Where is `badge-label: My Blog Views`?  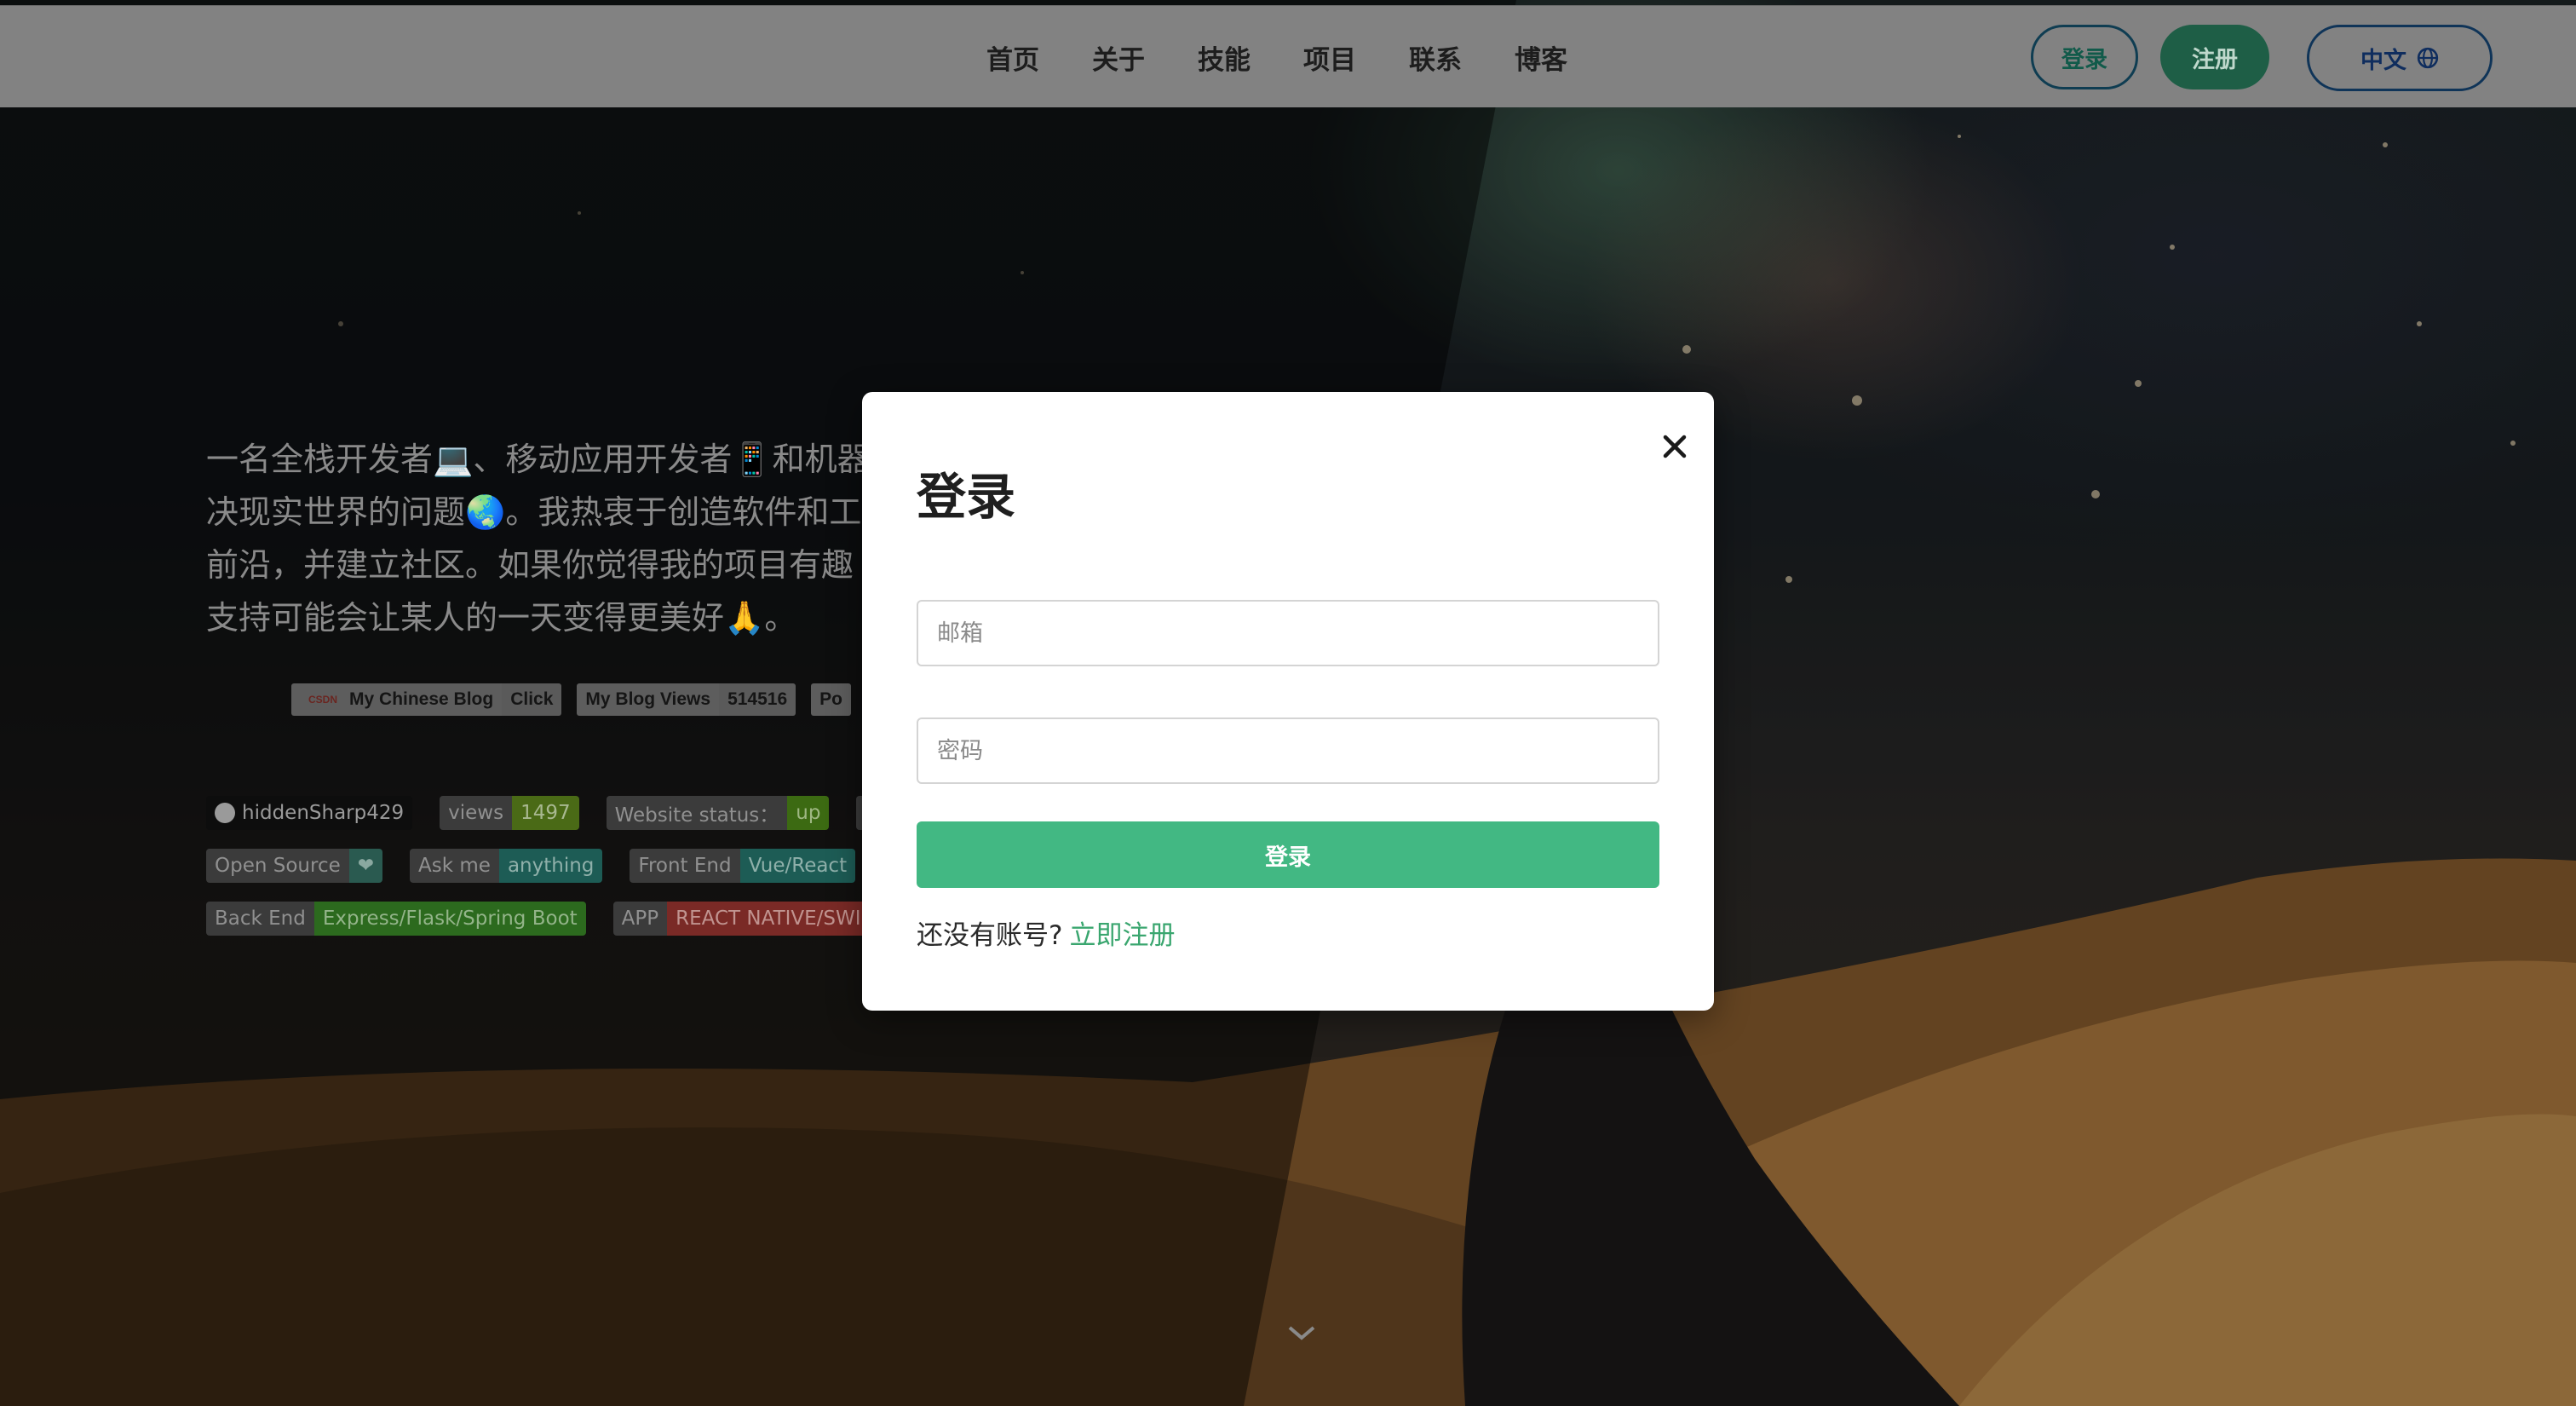 badge-label: My Blog Views is located at coordinates (649, 699).